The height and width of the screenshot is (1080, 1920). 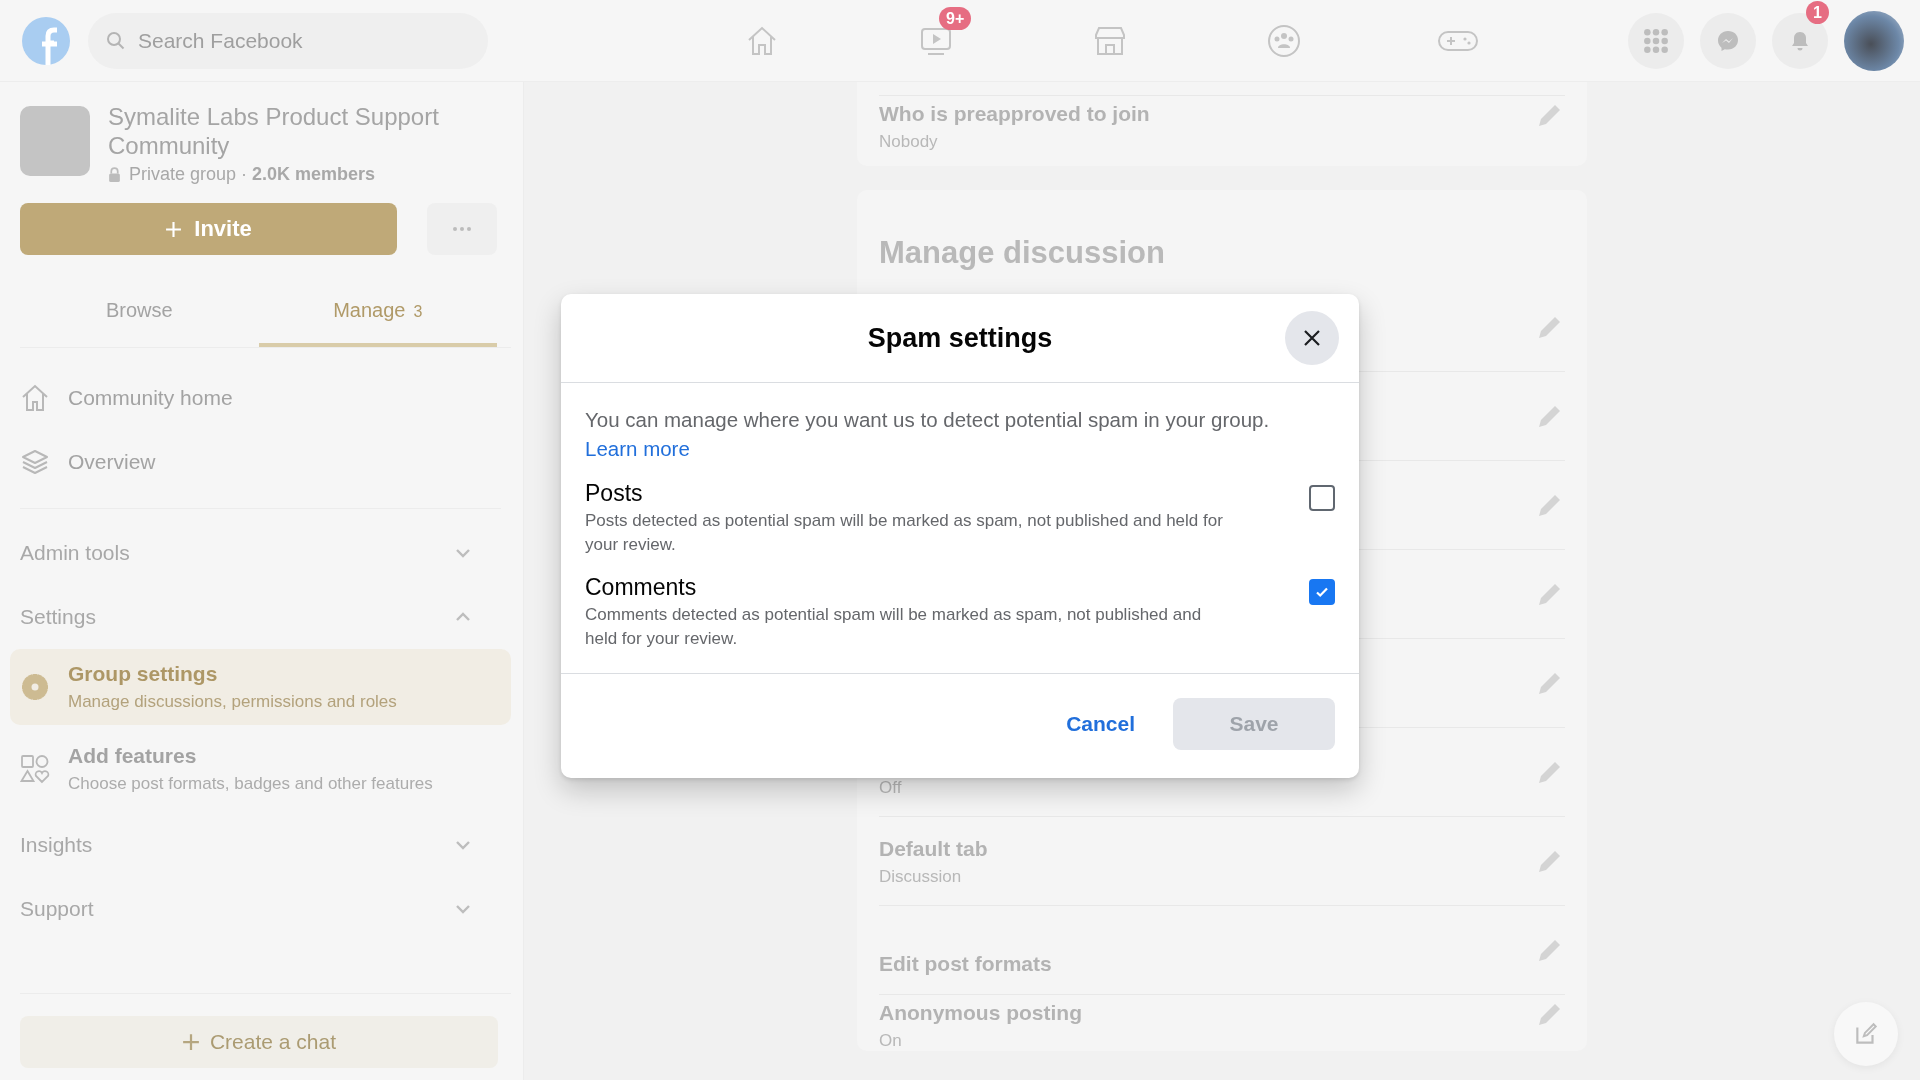 I want to click on tab: Manage 3, so click(x=377, y=312).